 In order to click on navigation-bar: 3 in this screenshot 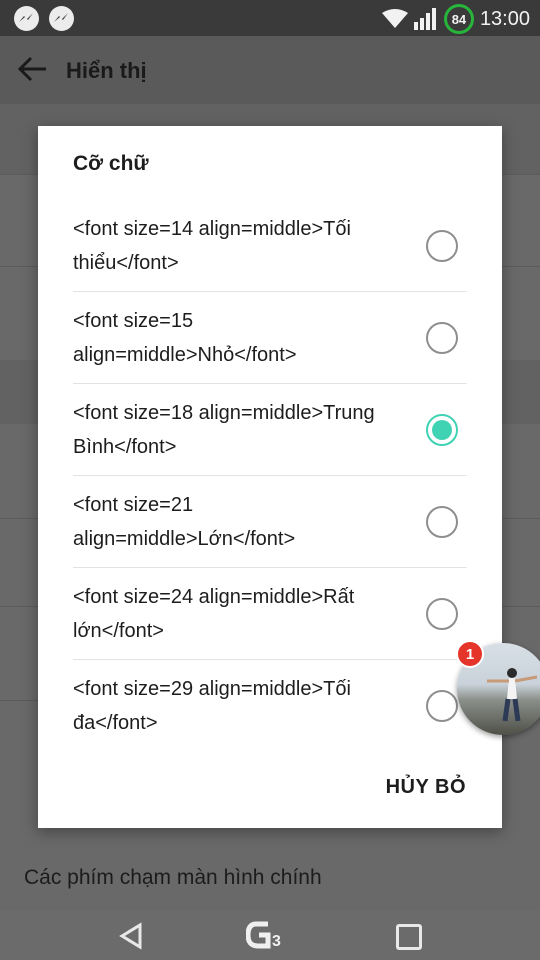, I will do `click(270, 935)`.